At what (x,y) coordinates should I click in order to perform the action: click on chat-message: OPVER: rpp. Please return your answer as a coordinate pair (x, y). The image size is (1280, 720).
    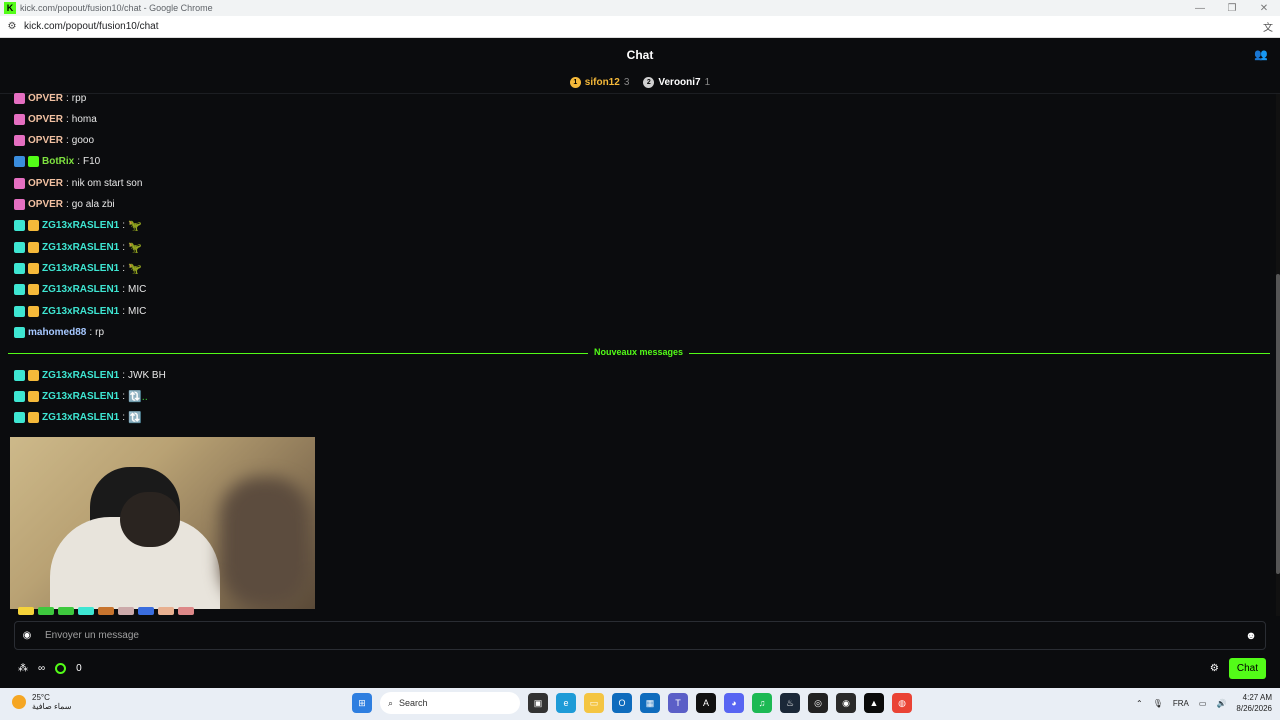
    Looking at the image, I should click on (50, 98).